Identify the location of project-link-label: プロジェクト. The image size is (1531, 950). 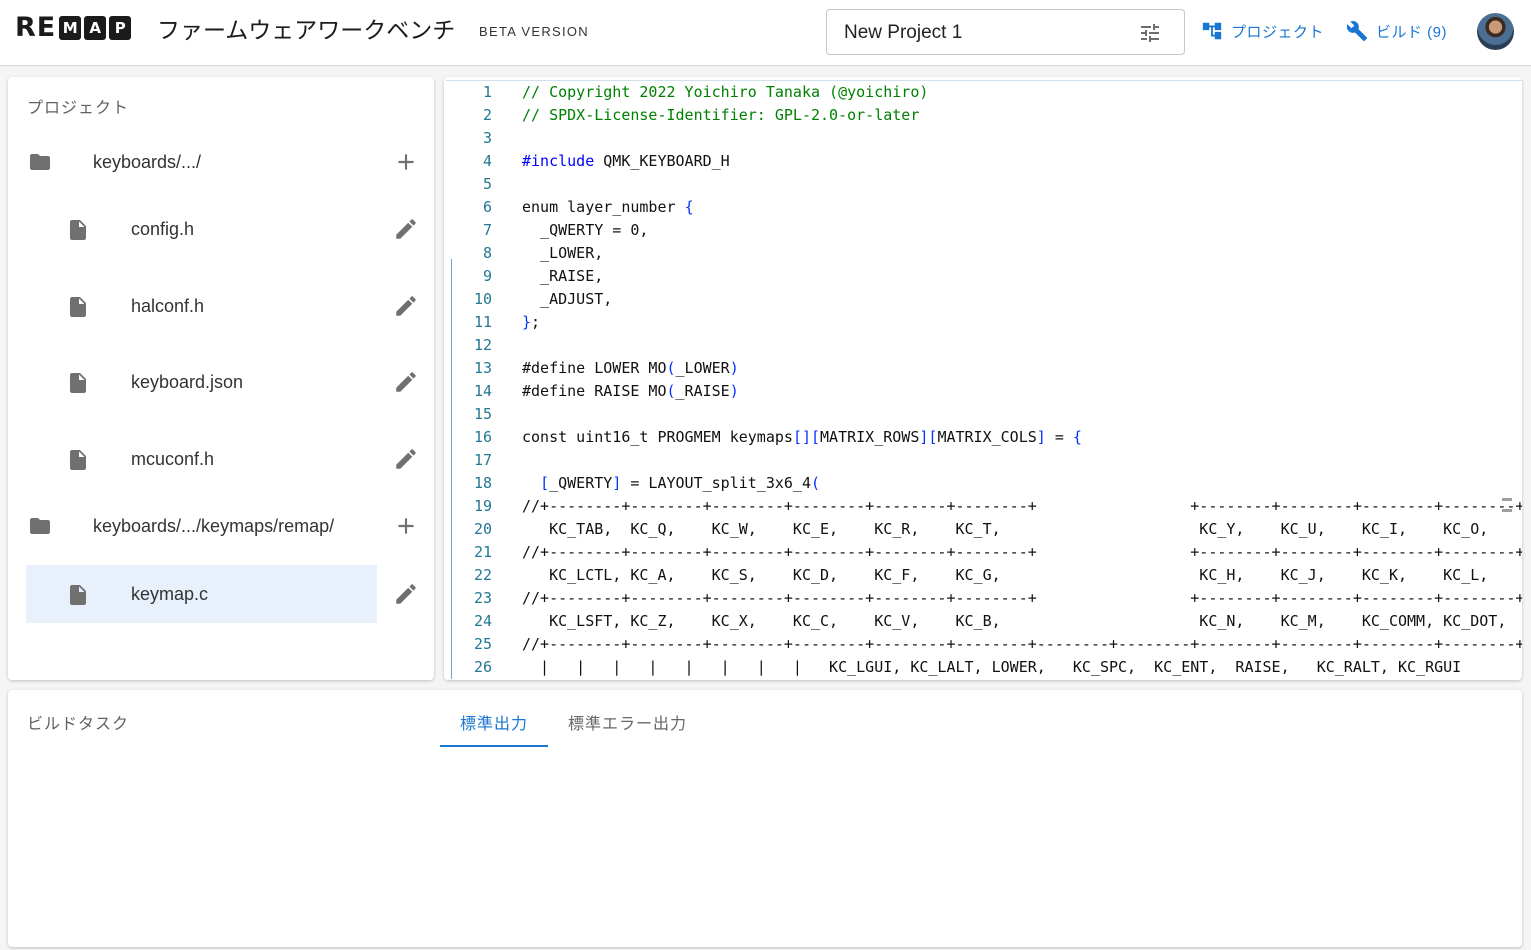
(1278, 32).